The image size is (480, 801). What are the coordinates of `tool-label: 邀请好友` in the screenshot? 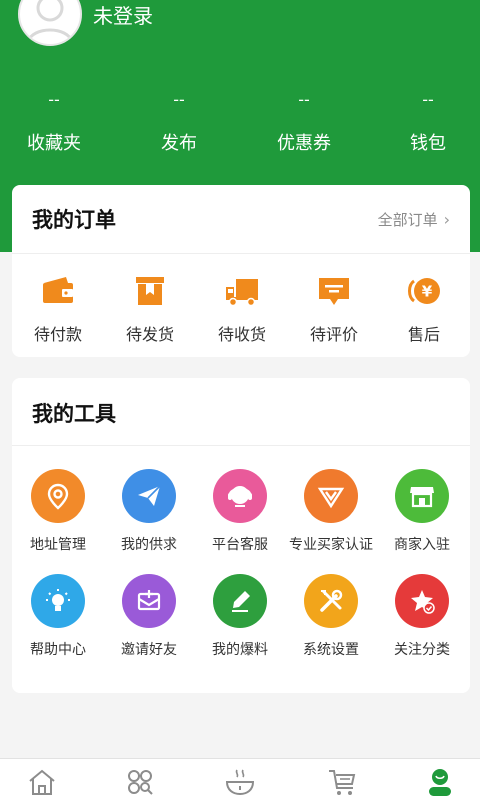 It's located at (149, 650).